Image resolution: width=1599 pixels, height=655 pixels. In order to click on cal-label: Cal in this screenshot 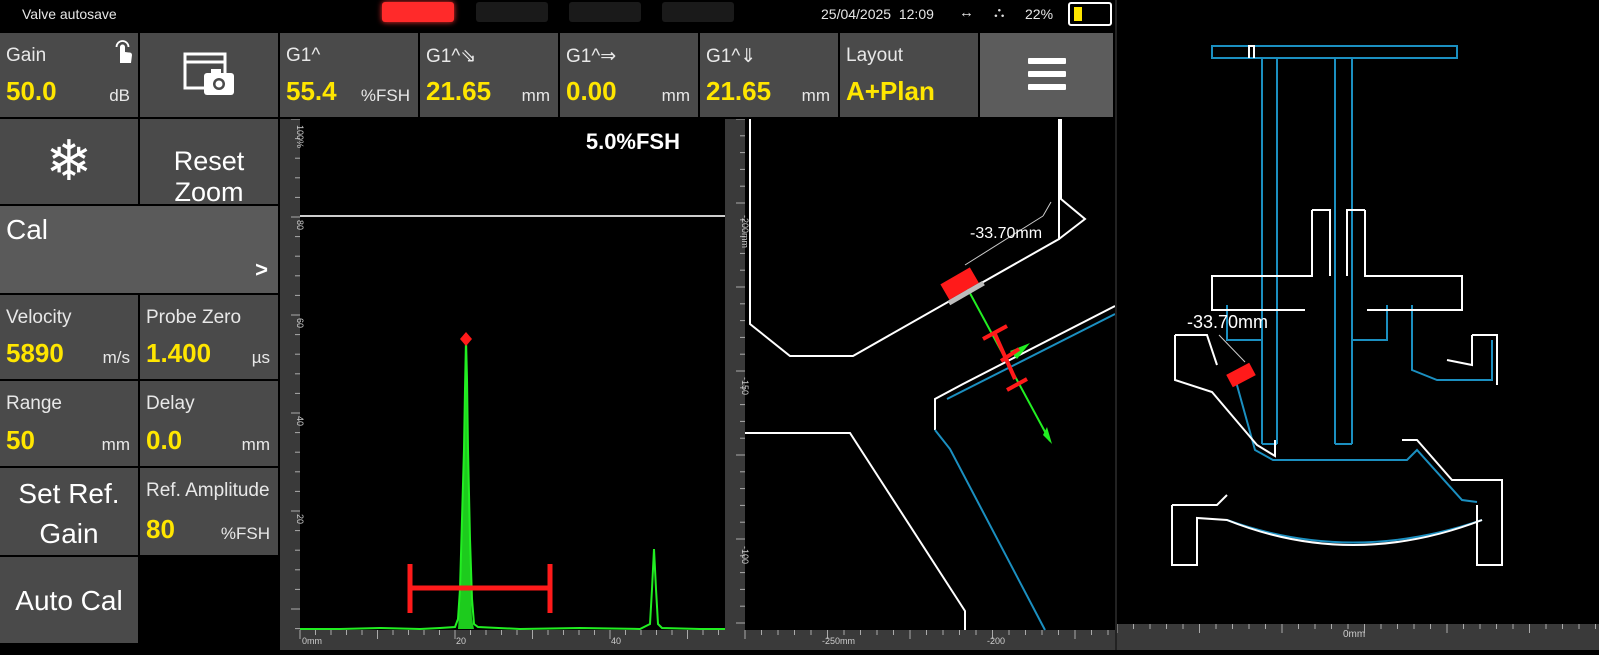, I will do `click(27, 229)`.